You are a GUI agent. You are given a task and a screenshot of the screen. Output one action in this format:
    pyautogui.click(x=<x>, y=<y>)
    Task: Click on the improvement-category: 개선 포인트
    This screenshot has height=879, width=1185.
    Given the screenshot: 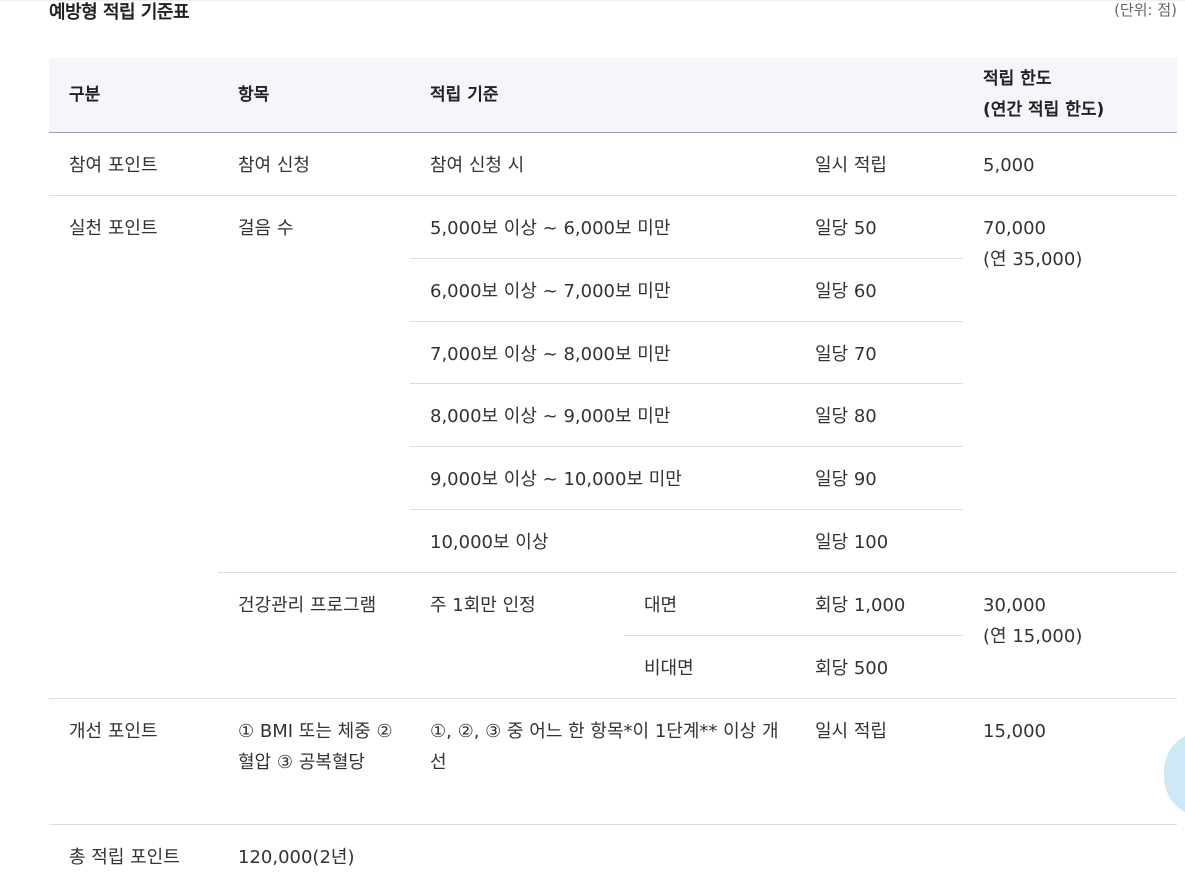 What is the action you would take?
    pyautogui.click(x=133, y=761)
    